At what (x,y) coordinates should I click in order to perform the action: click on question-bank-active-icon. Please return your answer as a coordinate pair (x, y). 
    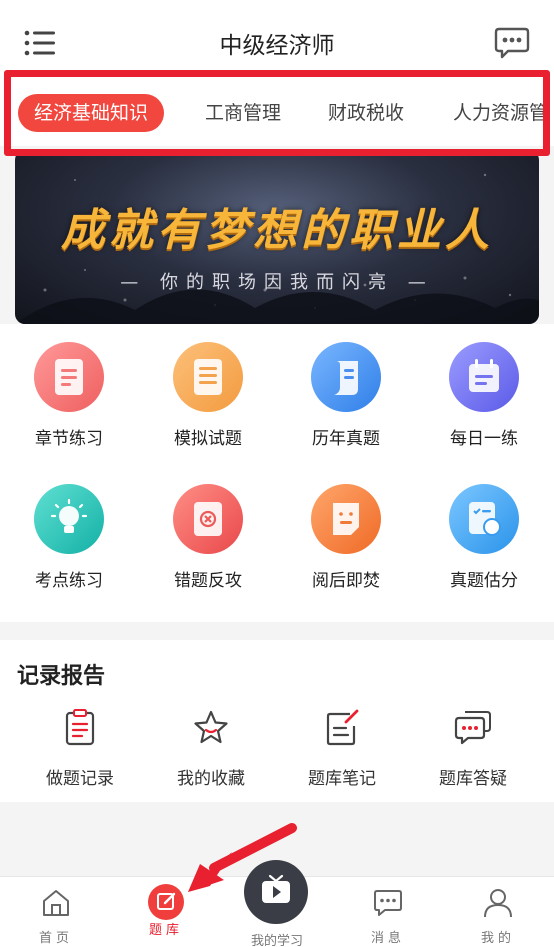
    Looking at the image, I should click on (166, 902).